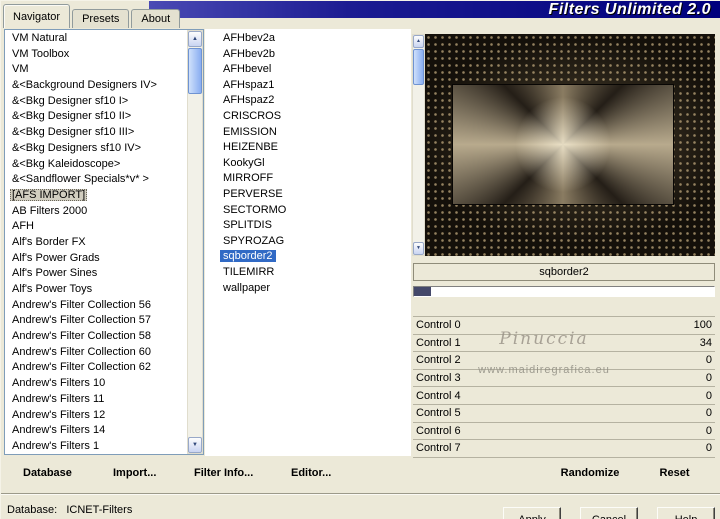  Describe the element at coordinates (95, 133) in the screenshot. I see `category-item: &<Bkg Designer sf10 III>` at that location.